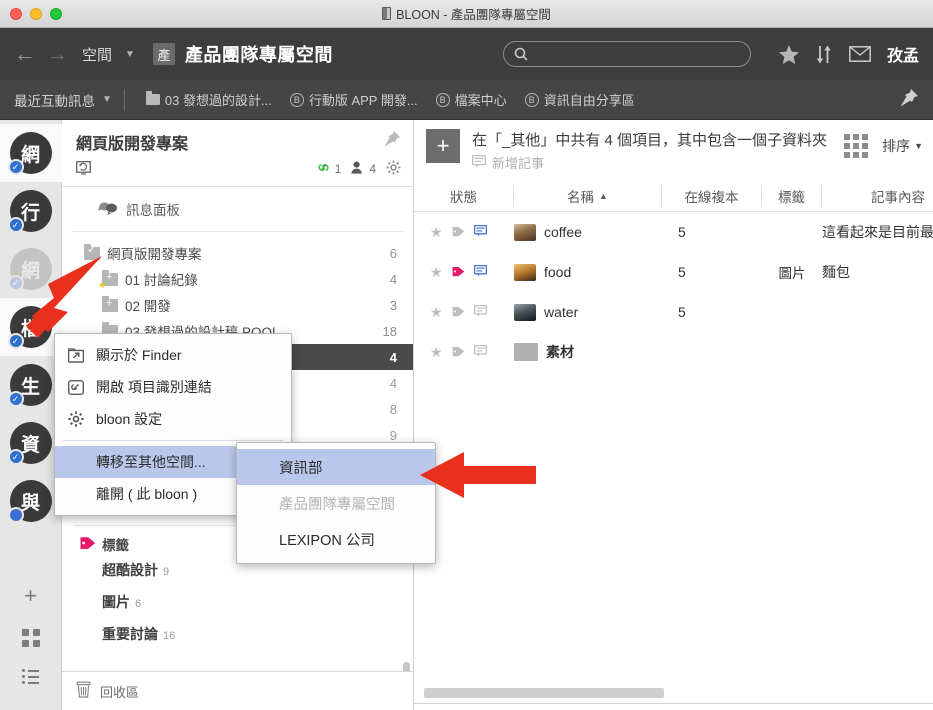 Image resolution: width=933 pixels, height=710 pixels. I want to click on row-name-cell: coffee, so click(588, 232).